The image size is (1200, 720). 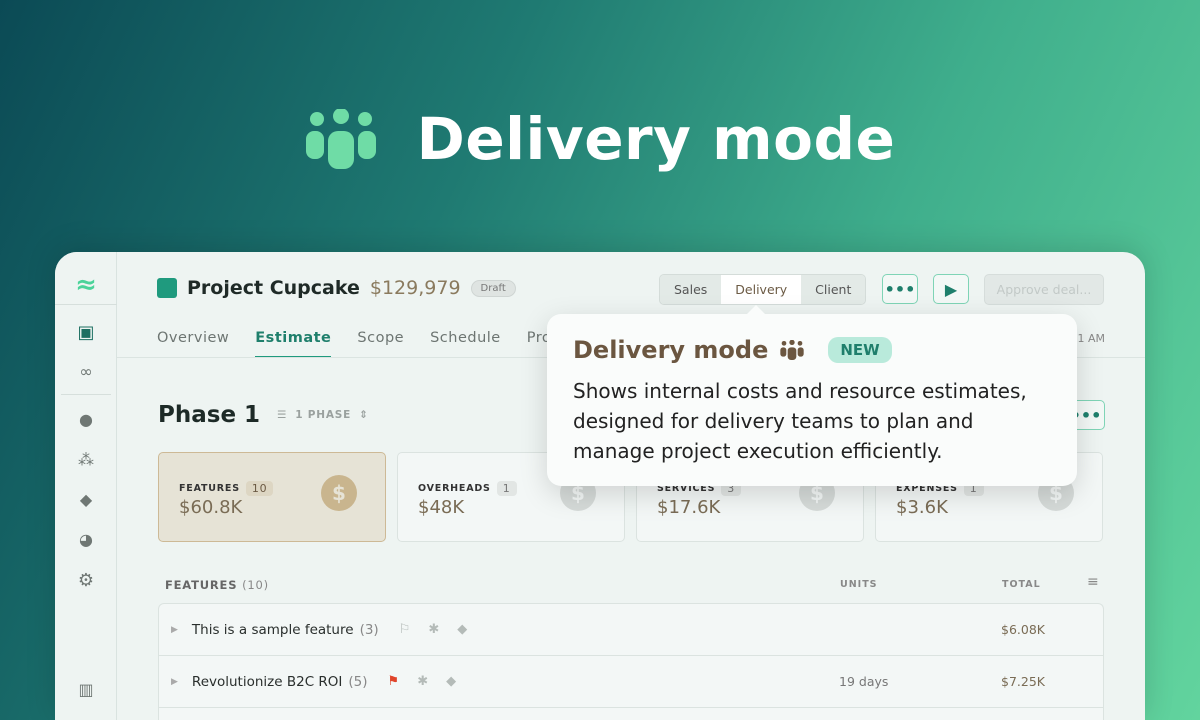 What do you see at coordinates (441, 507) in the screenshot?
I see `card-value: $48K` at bounding box center [441, 507].